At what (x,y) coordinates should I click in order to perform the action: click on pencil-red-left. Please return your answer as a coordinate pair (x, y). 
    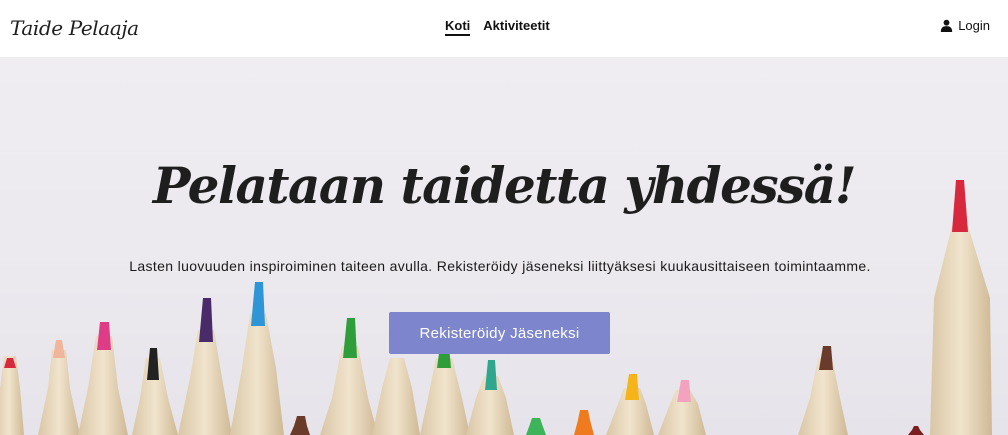
    Looking at the image, I should click on (12, 395).